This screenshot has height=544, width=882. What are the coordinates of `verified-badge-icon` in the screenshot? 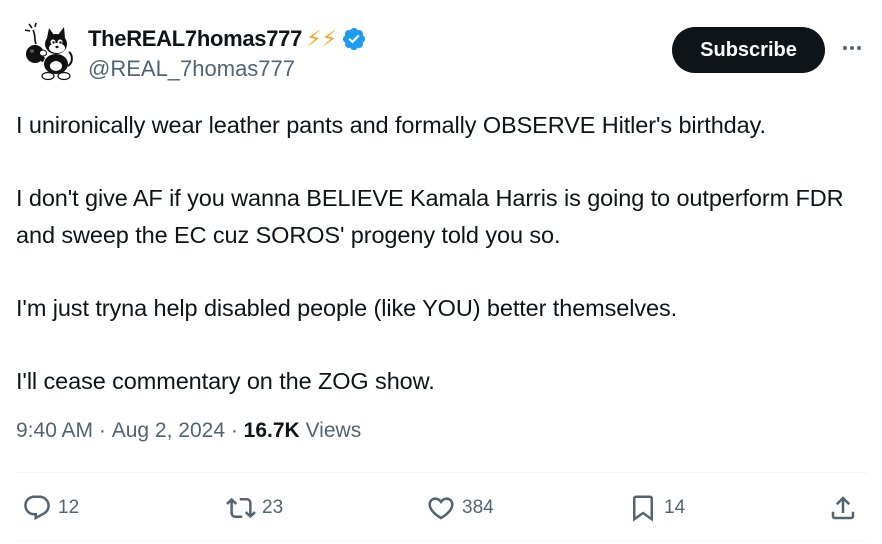 It's located at (354, 39).